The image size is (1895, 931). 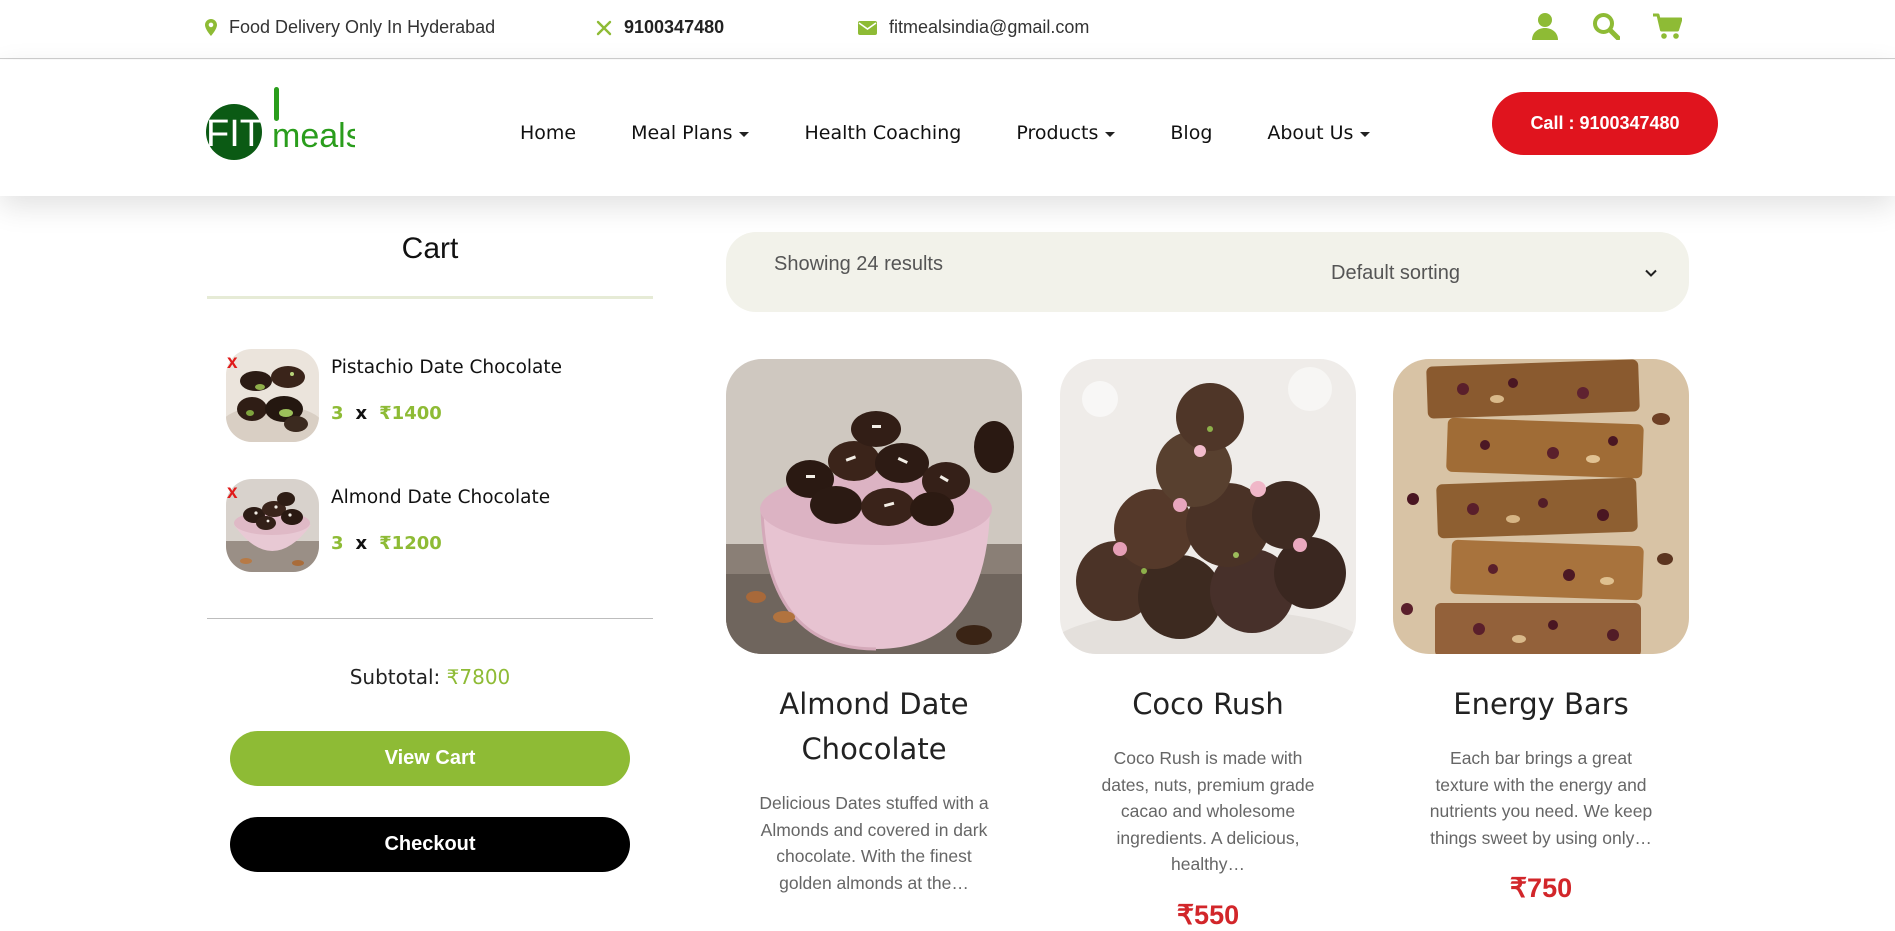 What do you see at coordinates (1319, 133) in the screenshot?
I see `nav-about-us: About Us` at bounding box center [1319, 133].